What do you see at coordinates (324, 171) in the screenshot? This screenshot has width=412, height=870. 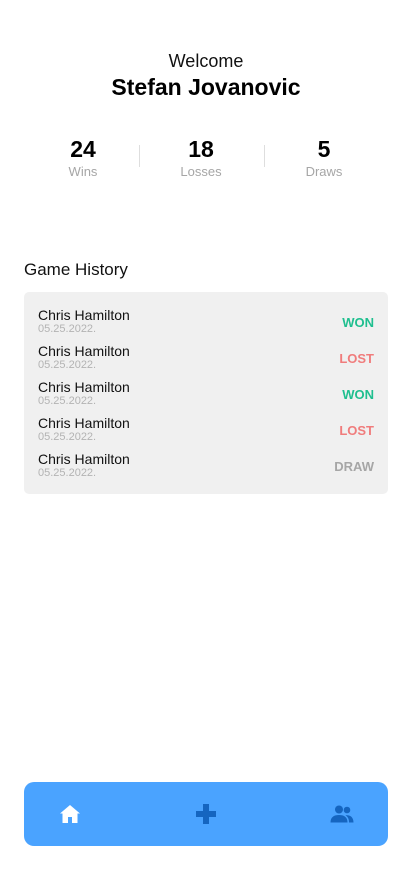 I see `draws-label: Draws` at bounding box center [324, 171].